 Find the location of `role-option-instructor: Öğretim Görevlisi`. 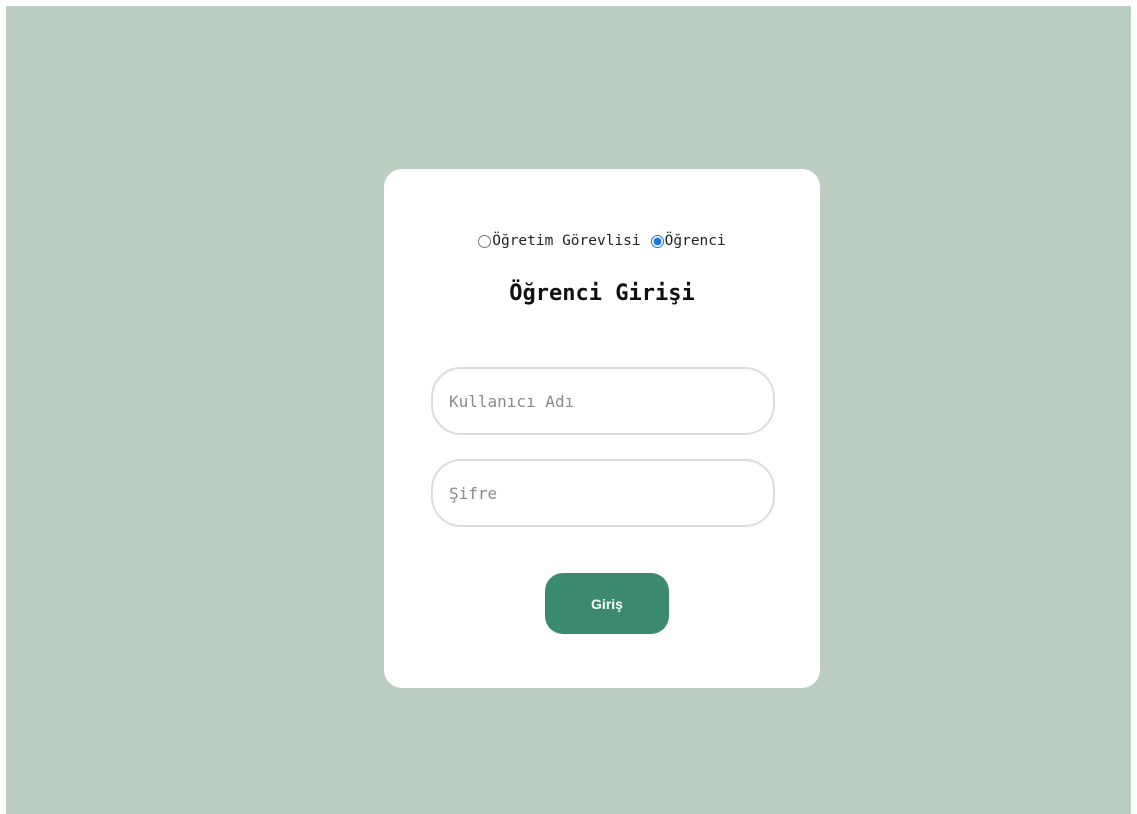

role-option-instructor: Öğretim Görevlisi is located at coordinates (559, 241).